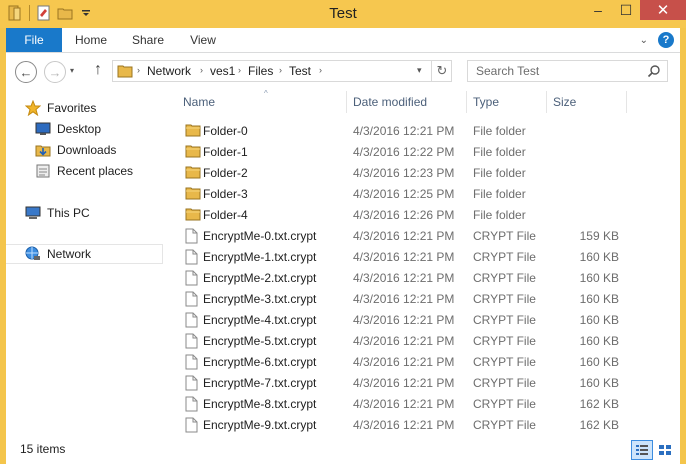 The height and width of the screenshot is (464, 686). What do you see at coordinates (404, 215) in the screenshot?
I see `file-date-modified: 4/3/2016 12:26 PM` at bounding box center [404, 215].